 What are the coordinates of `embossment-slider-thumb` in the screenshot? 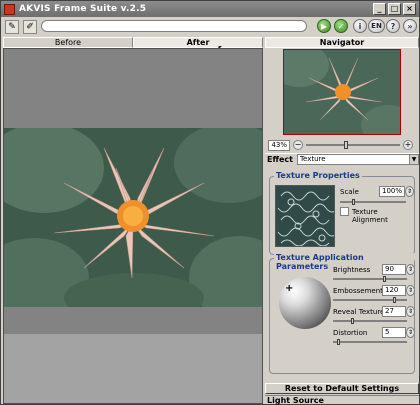 It's located at (394, 300).